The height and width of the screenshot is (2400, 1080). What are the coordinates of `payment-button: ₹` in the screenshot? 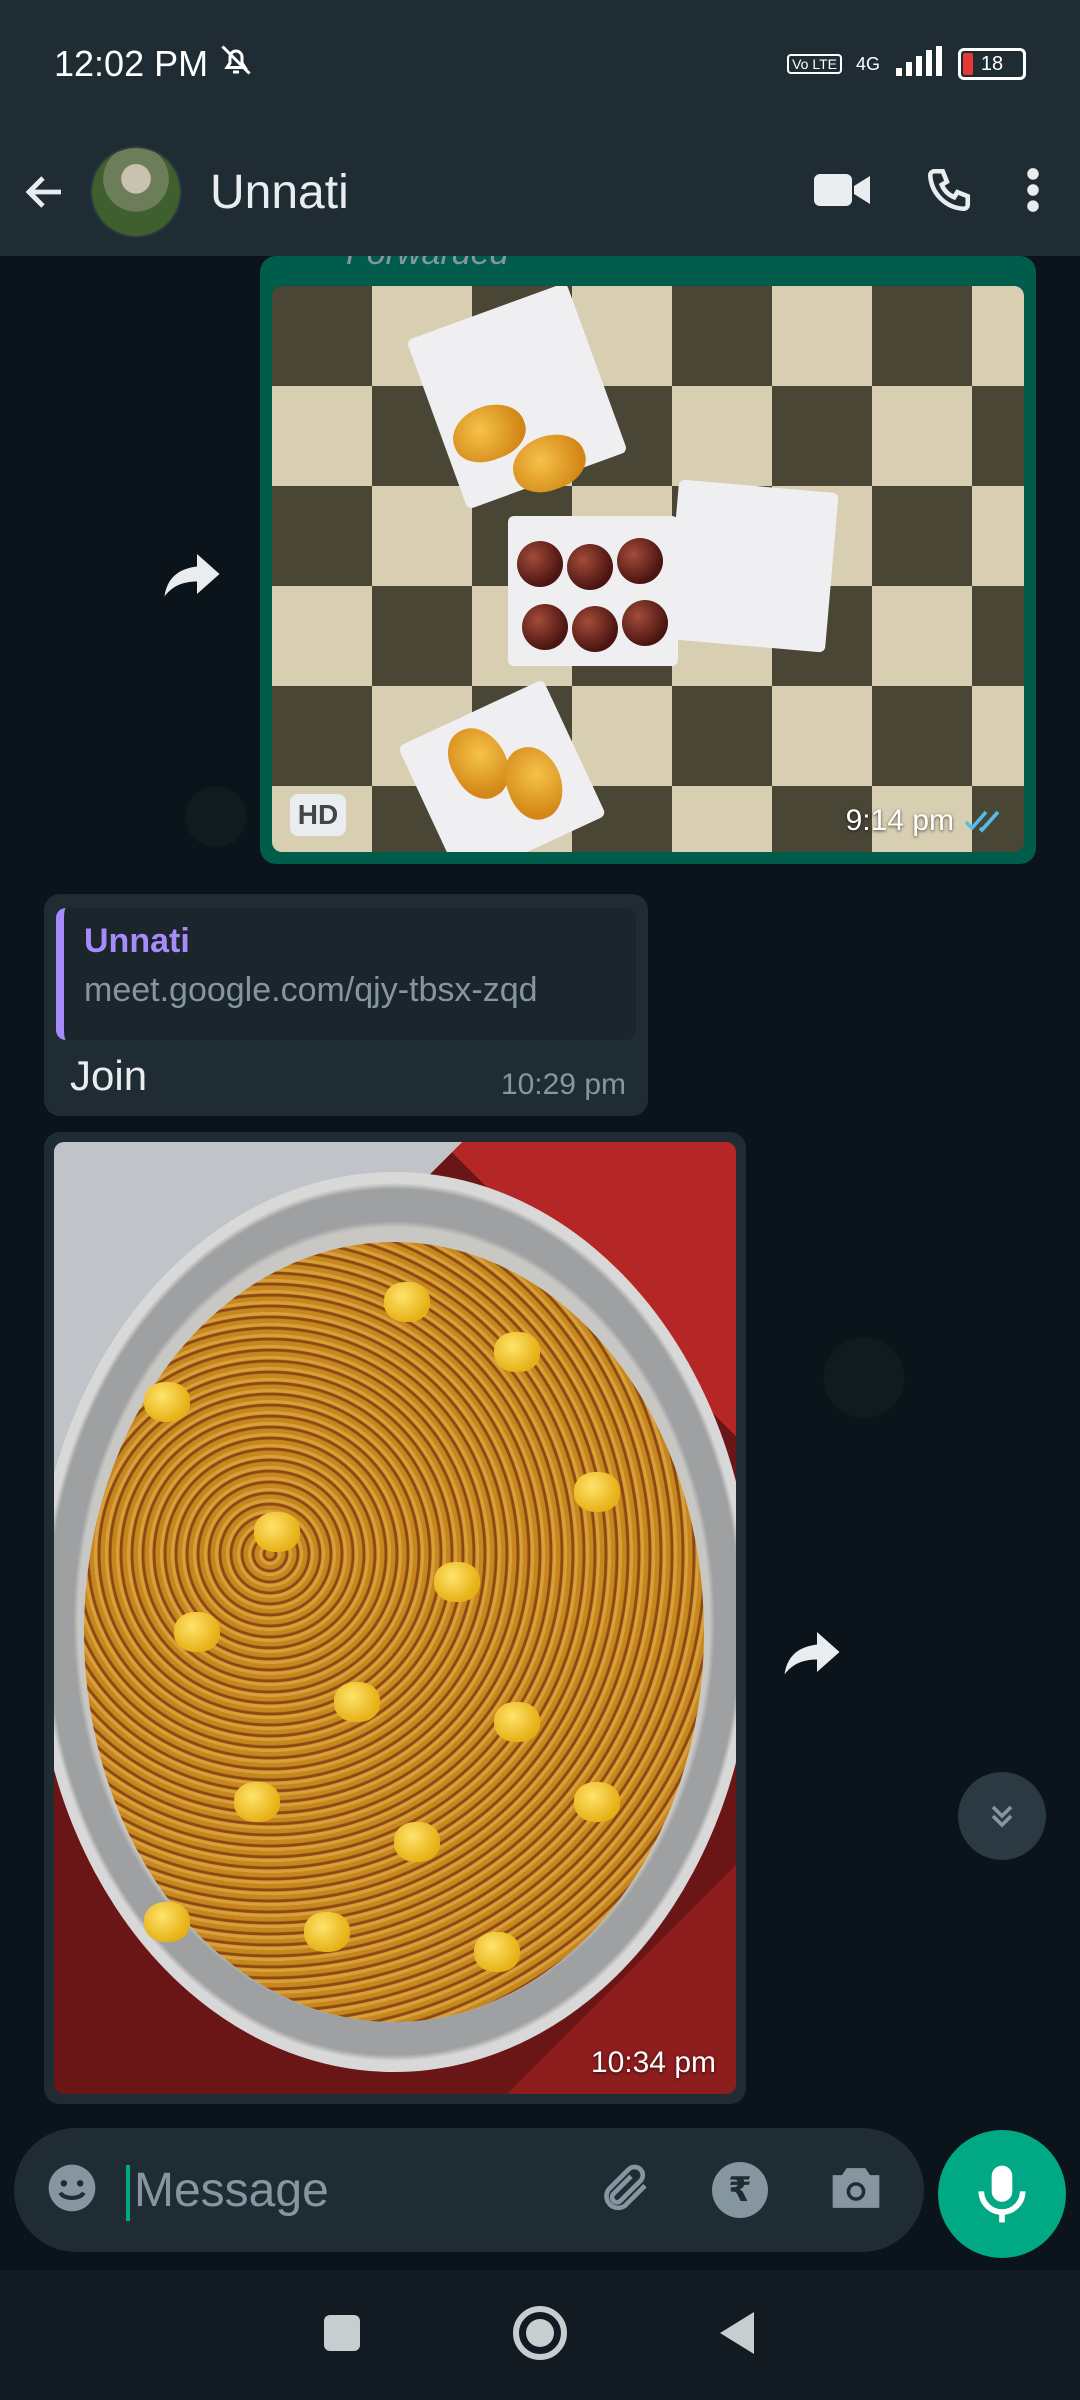 It's located at (740, 2190).